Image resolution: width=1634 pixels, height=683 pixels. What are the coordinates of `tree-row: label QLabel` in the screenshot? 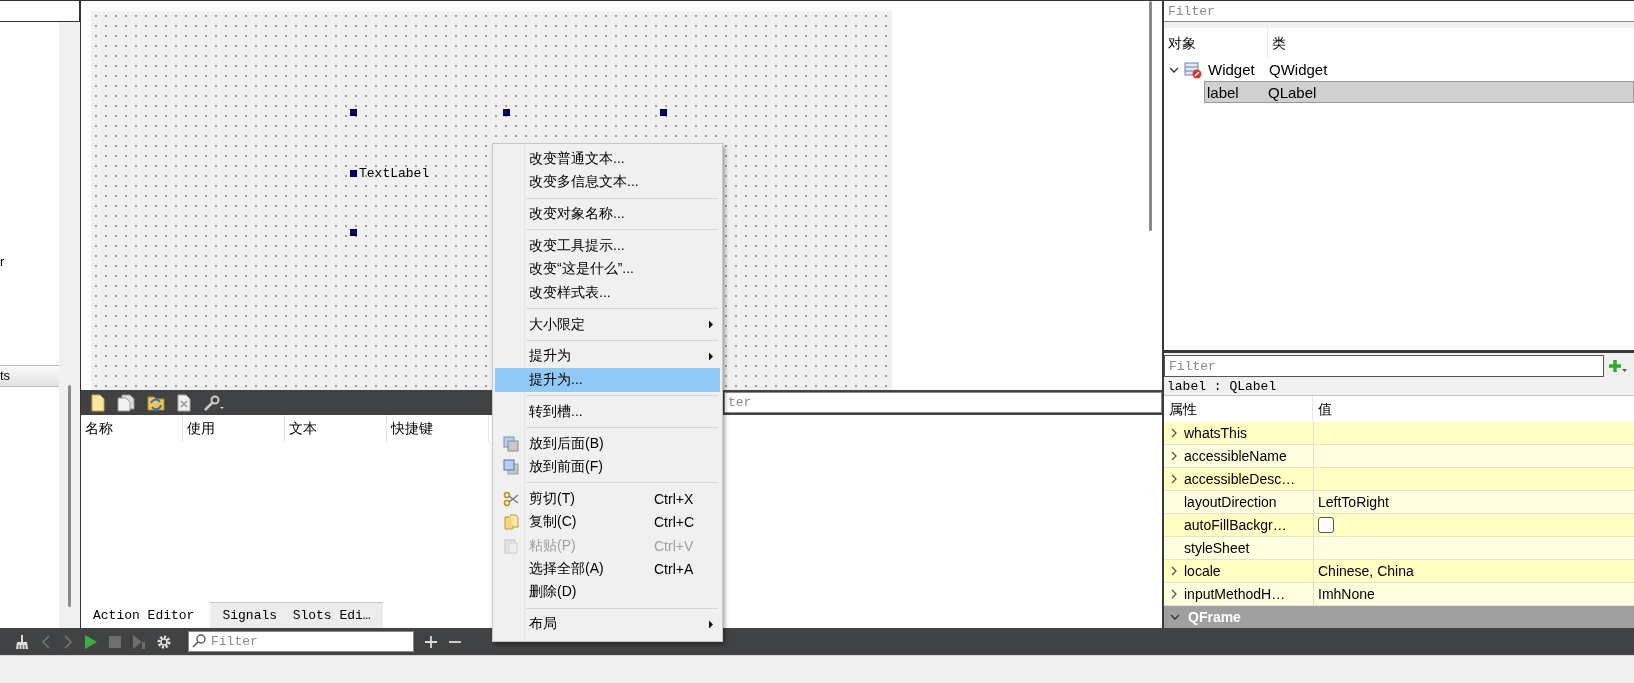 It's located at (1419, 92).